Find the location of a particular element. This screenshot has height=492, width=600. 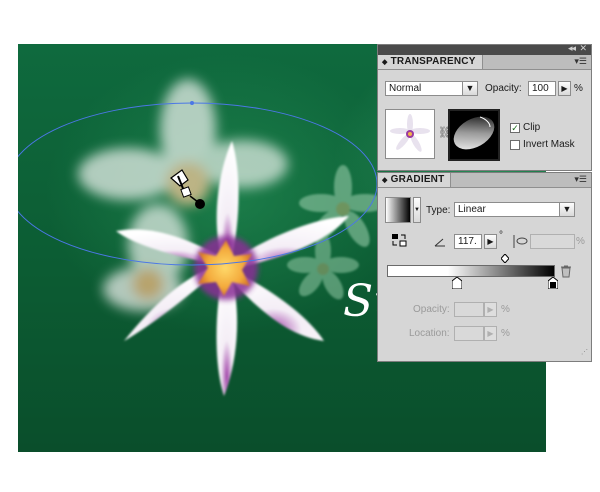

stop-opacity-stepper: ▶ is located at coordinates (490, 309).